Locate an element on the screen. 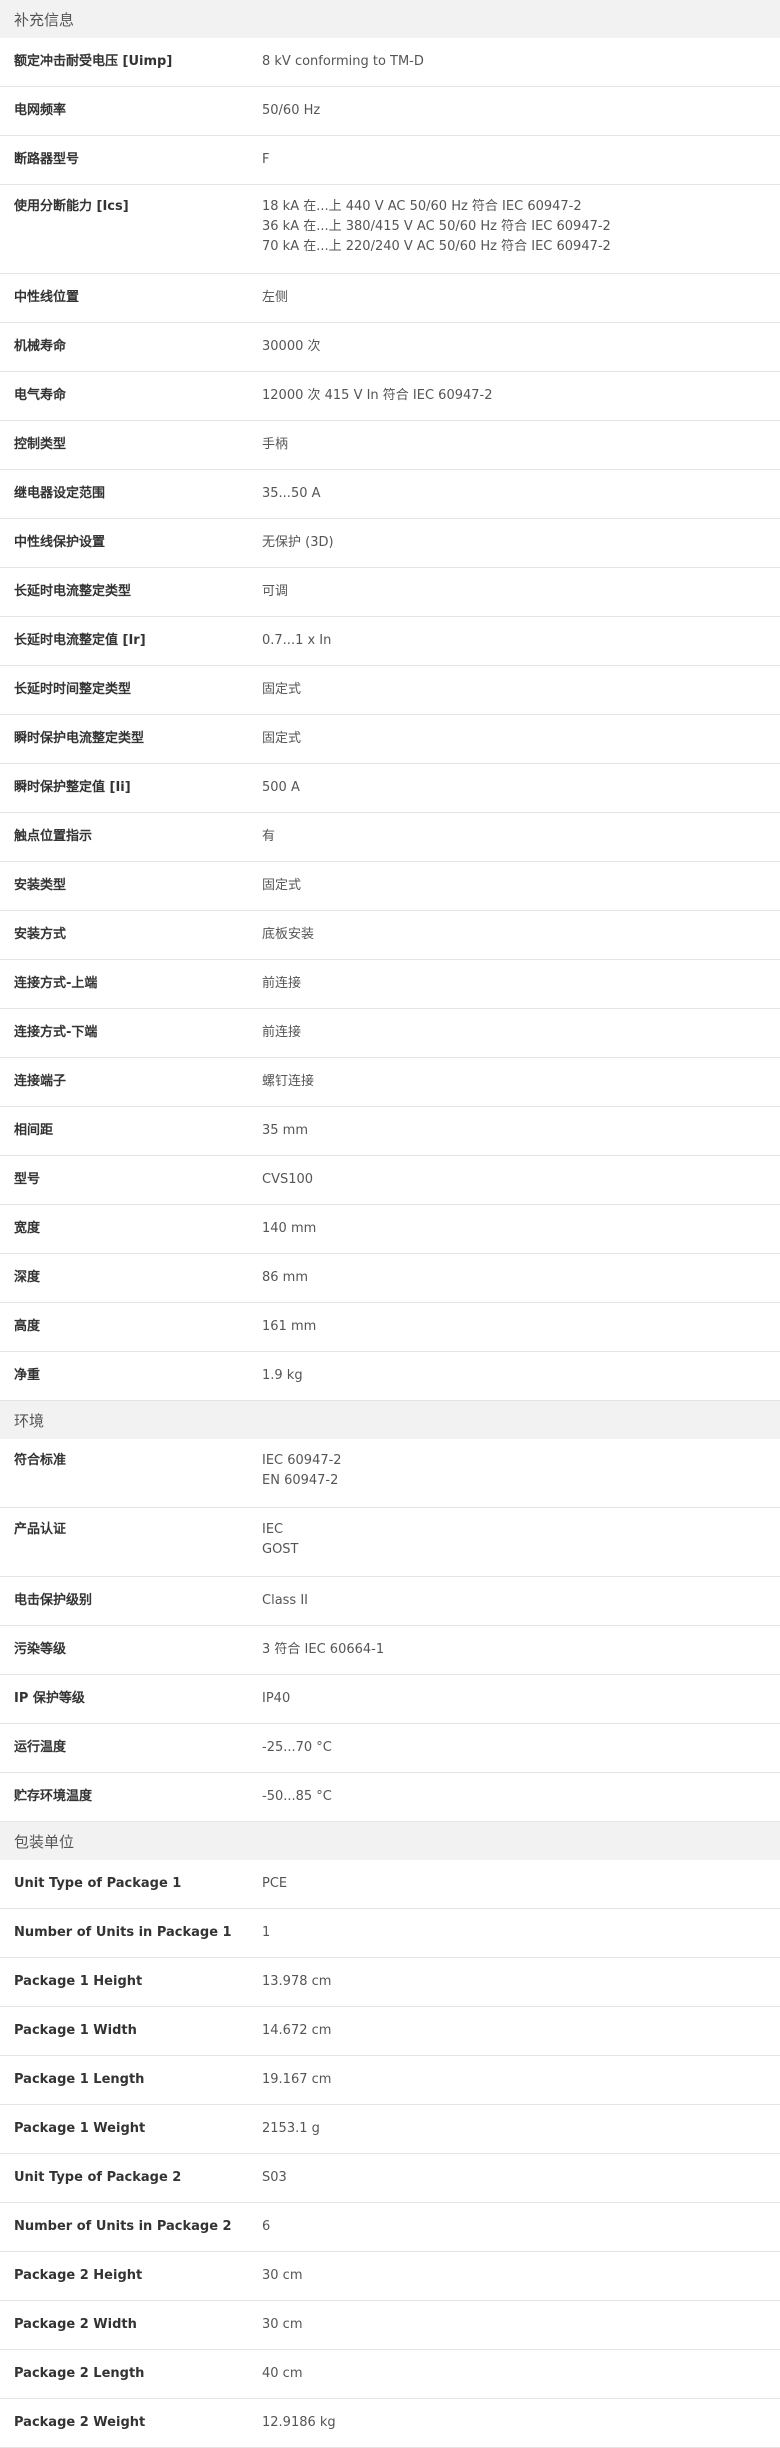 The height and width of the screenshot is (2448, 780). spec-value-line: 161 mm is located at coordinates (289, 1326).